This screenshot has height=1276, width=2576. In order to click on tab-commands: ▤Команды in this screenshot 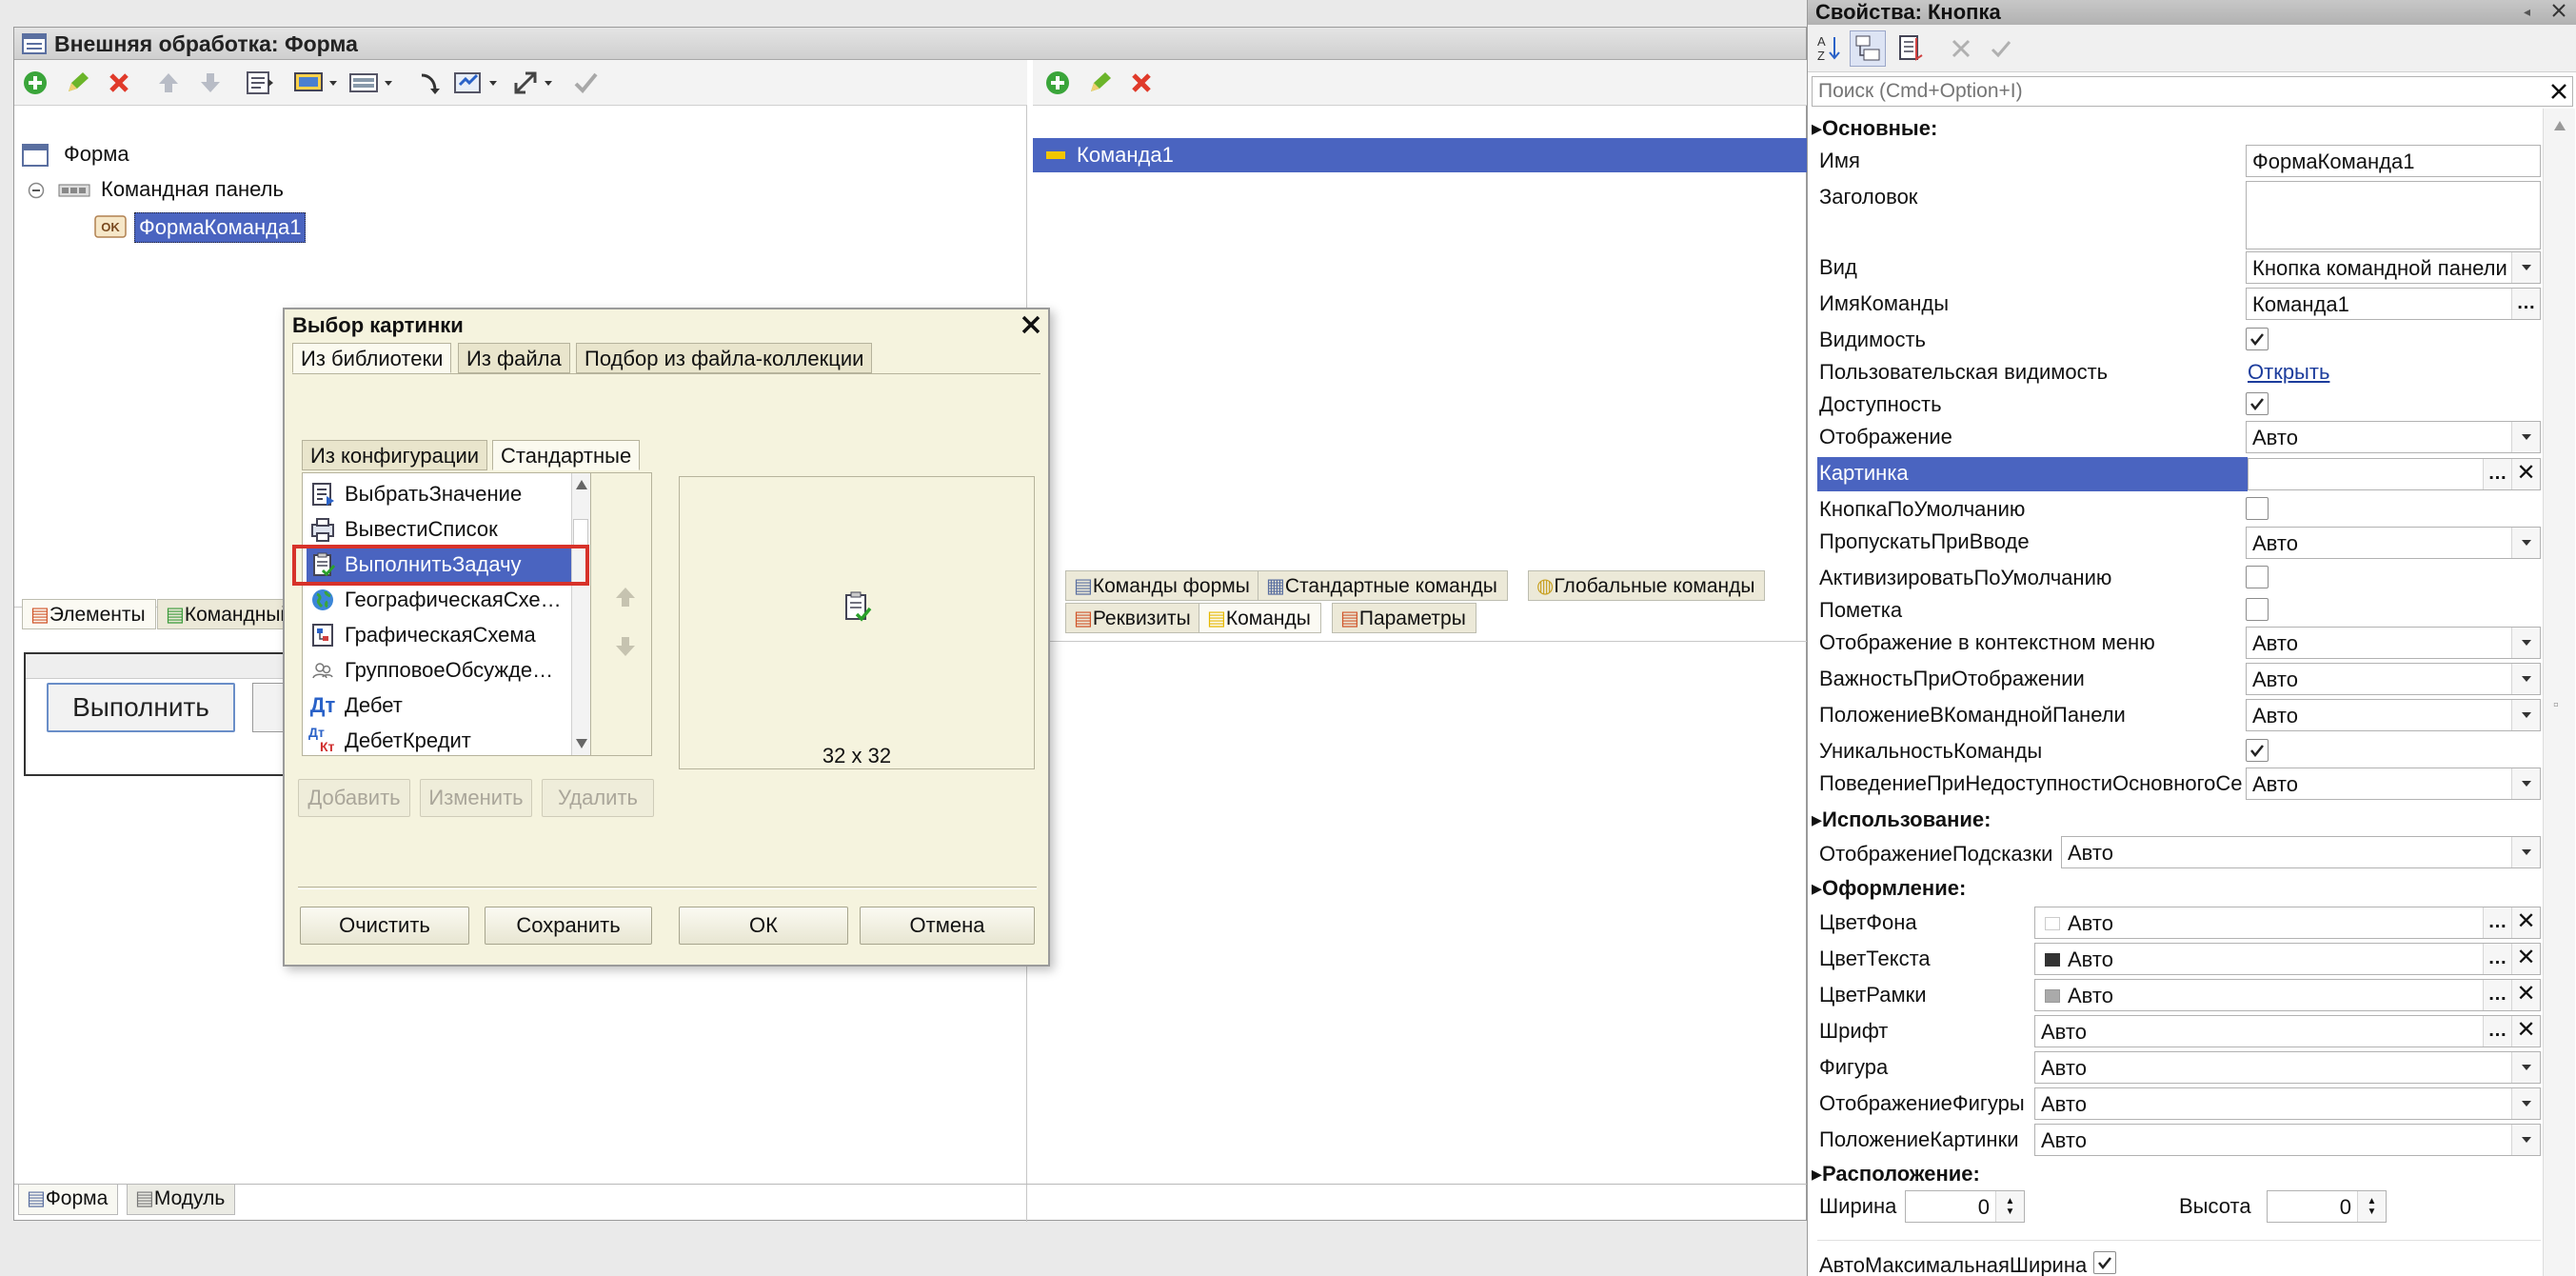, I will do `click(1260, 618)`.